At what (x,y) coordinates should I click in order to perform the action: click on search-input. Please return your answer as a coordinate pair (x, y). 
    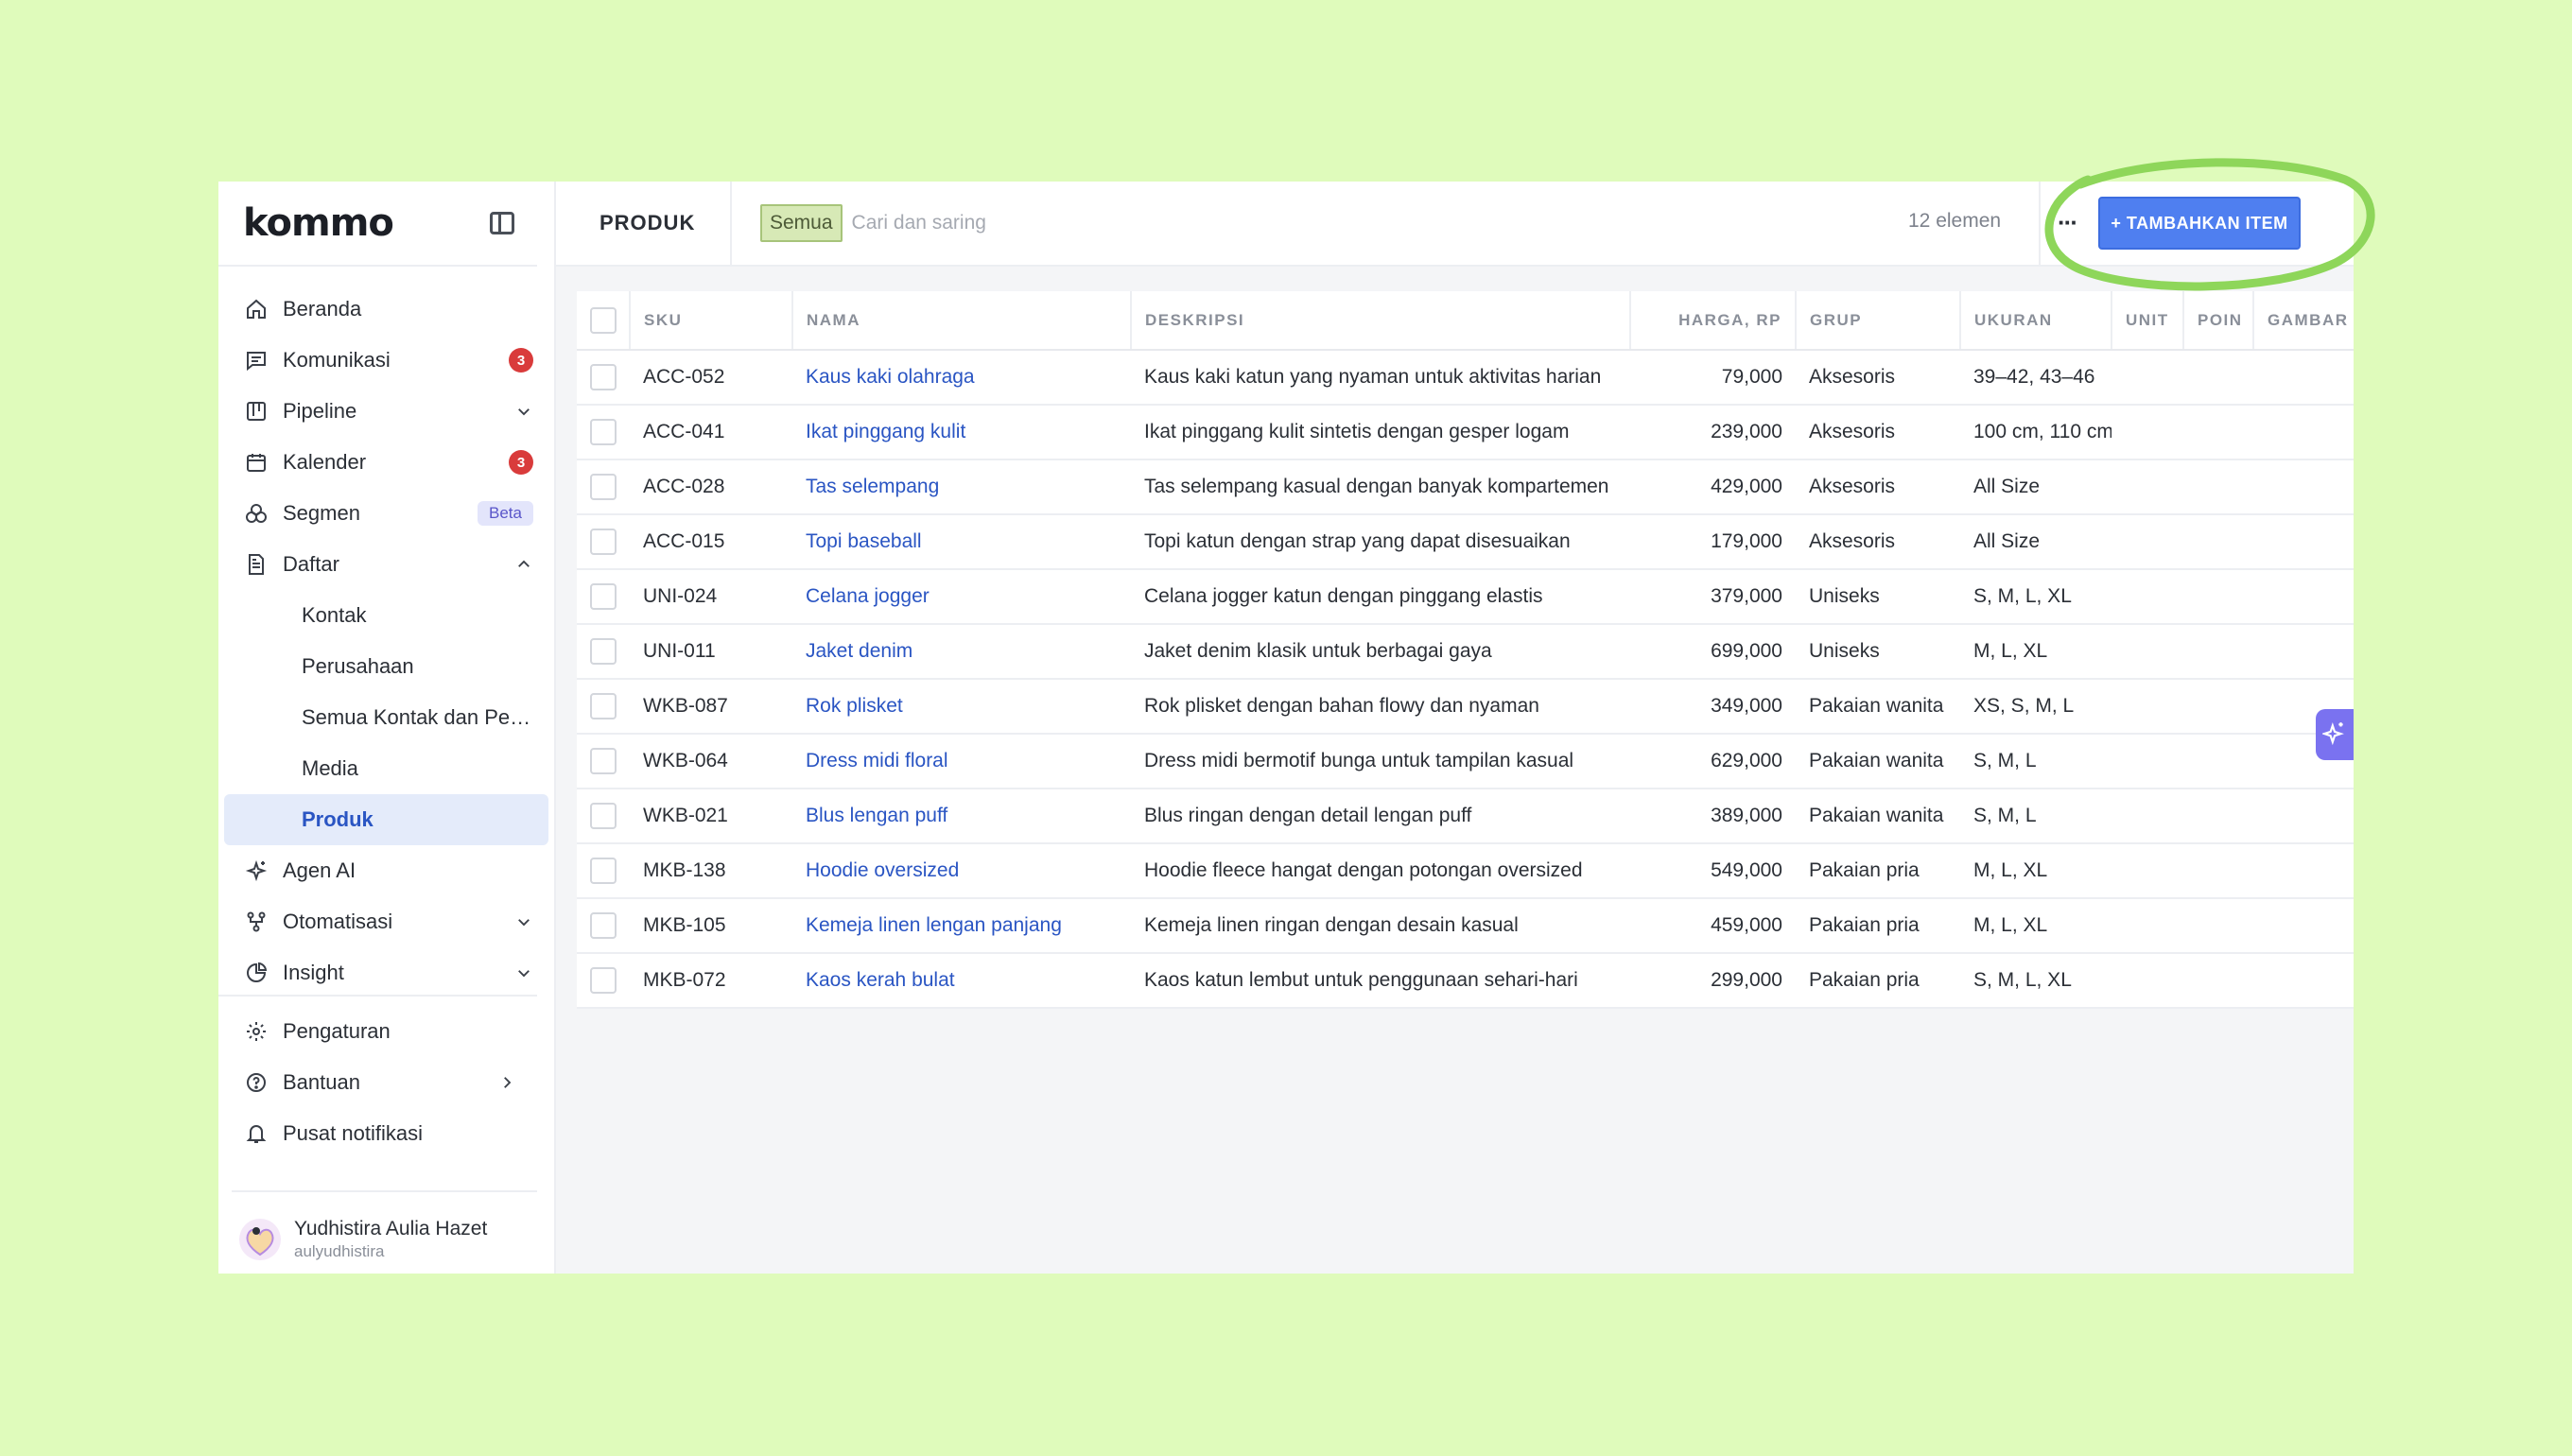
    Looking at the image, I should click on (1229, 223).